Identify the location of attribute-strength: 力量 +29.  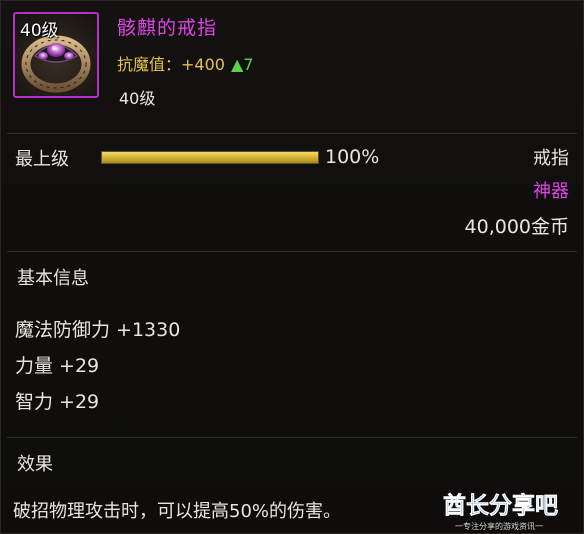
(57, 366).